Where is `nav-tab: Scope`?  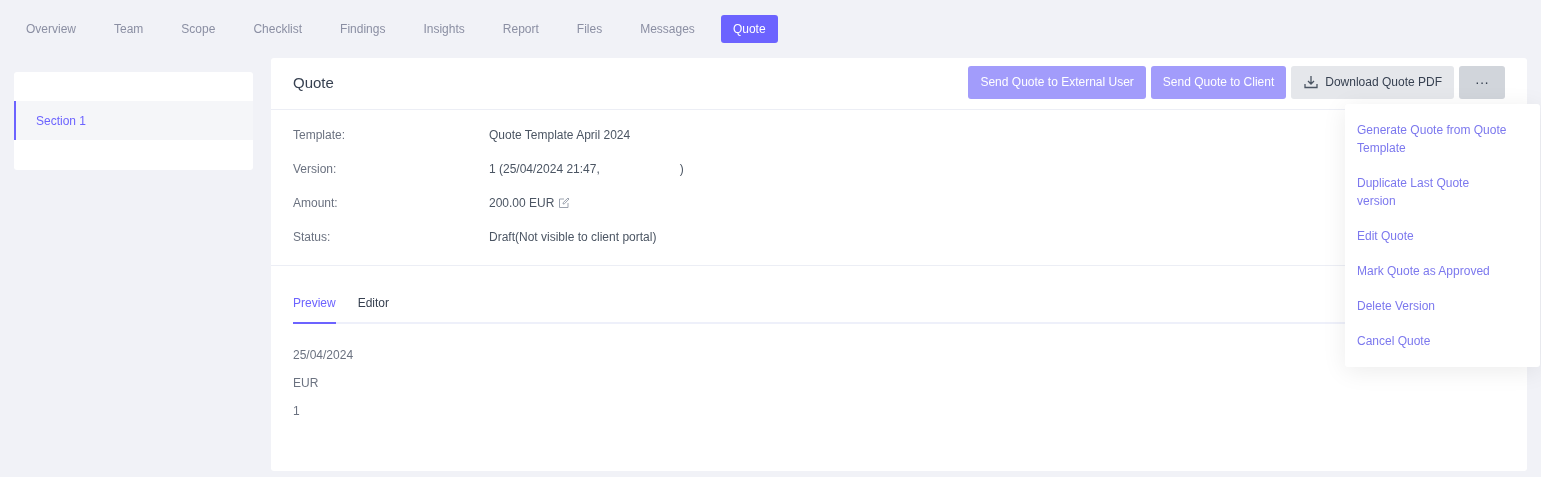 nav-tab: Scope is located at coordinates (198, 29).